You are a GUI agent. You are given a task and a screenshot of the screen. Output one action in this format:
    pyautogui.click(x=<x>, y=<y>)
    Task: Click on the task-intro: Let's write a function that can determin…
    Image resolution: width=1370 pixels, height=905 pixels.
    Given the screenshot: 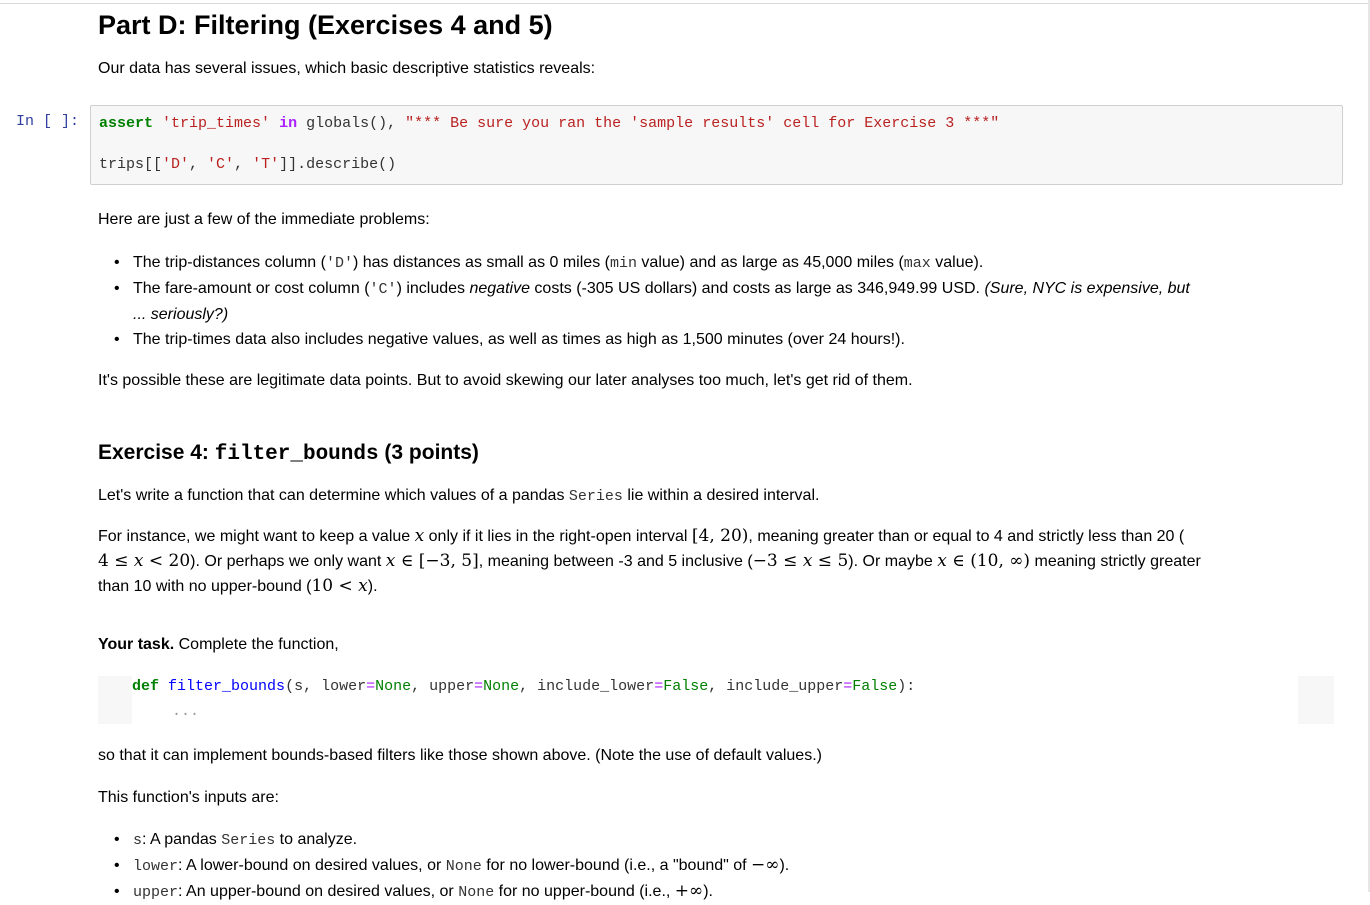 What is the action you would take?
    pyautogui.click(x=459, y=496)
    